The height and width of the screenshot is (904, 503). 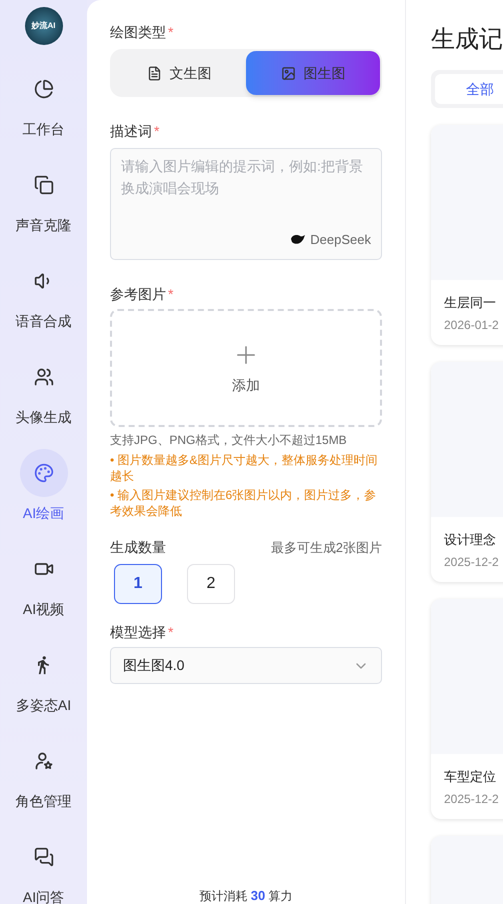 What do you see at coordinates (467, 709) in the screenshot?
I see `record-card: 车型定位 2025-12-2` at bounding box center [467, 709].